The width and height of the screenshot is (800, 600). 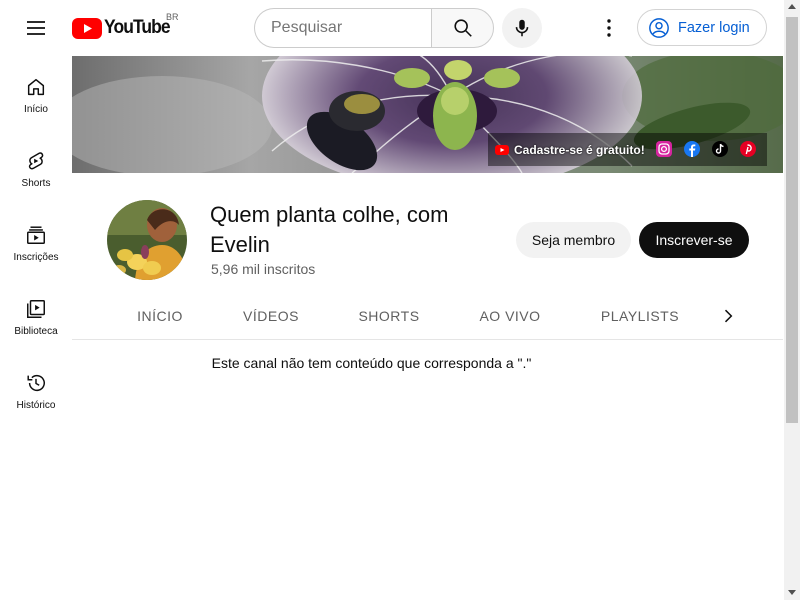 I want to click on channel-avatar, so click(x=147, y=240).